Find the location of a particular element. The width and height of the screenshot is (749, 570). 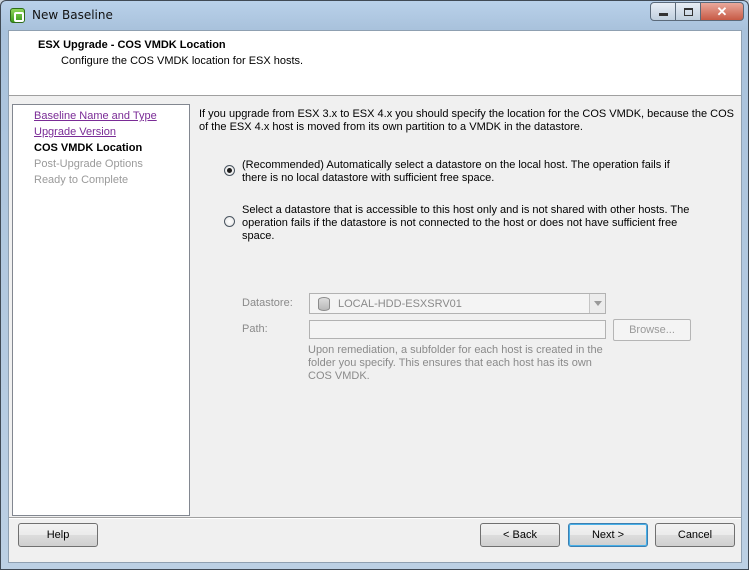

title-bar: New Baseline ✕ is located at coordinates (374, 15).